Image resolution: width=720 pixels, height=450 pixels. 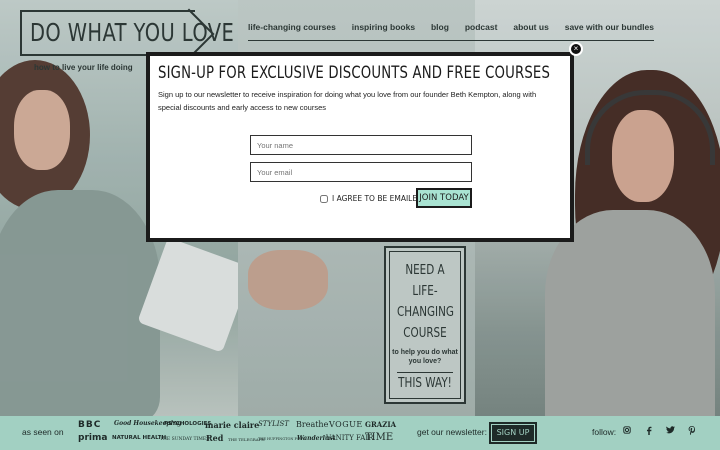 I want to click on press-logo-breathe: Breathe, so click(x=312, y=424).